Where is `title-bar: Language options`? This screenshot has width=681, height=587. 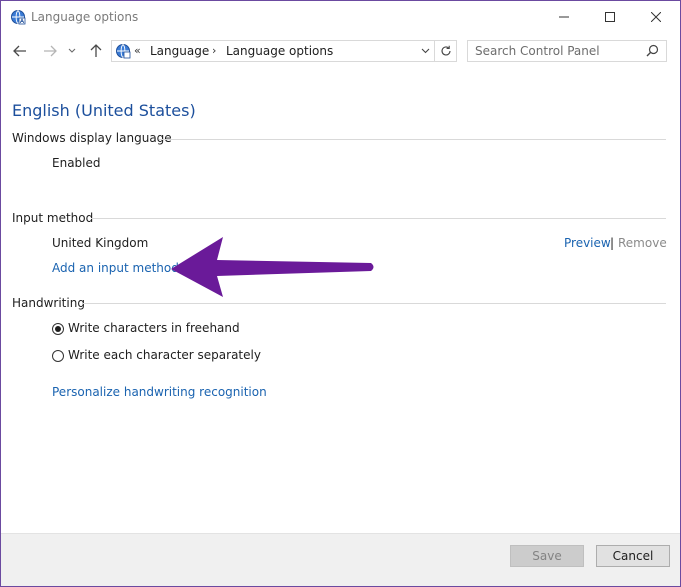
title-bar: Language options is located at coordinates (340, 17).